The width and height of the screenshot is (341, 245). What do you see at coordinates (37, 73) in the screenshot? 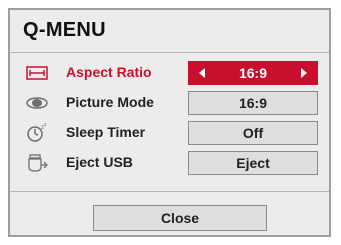
I see `aspect-ratio-icon` at bounding box center [37, 73].